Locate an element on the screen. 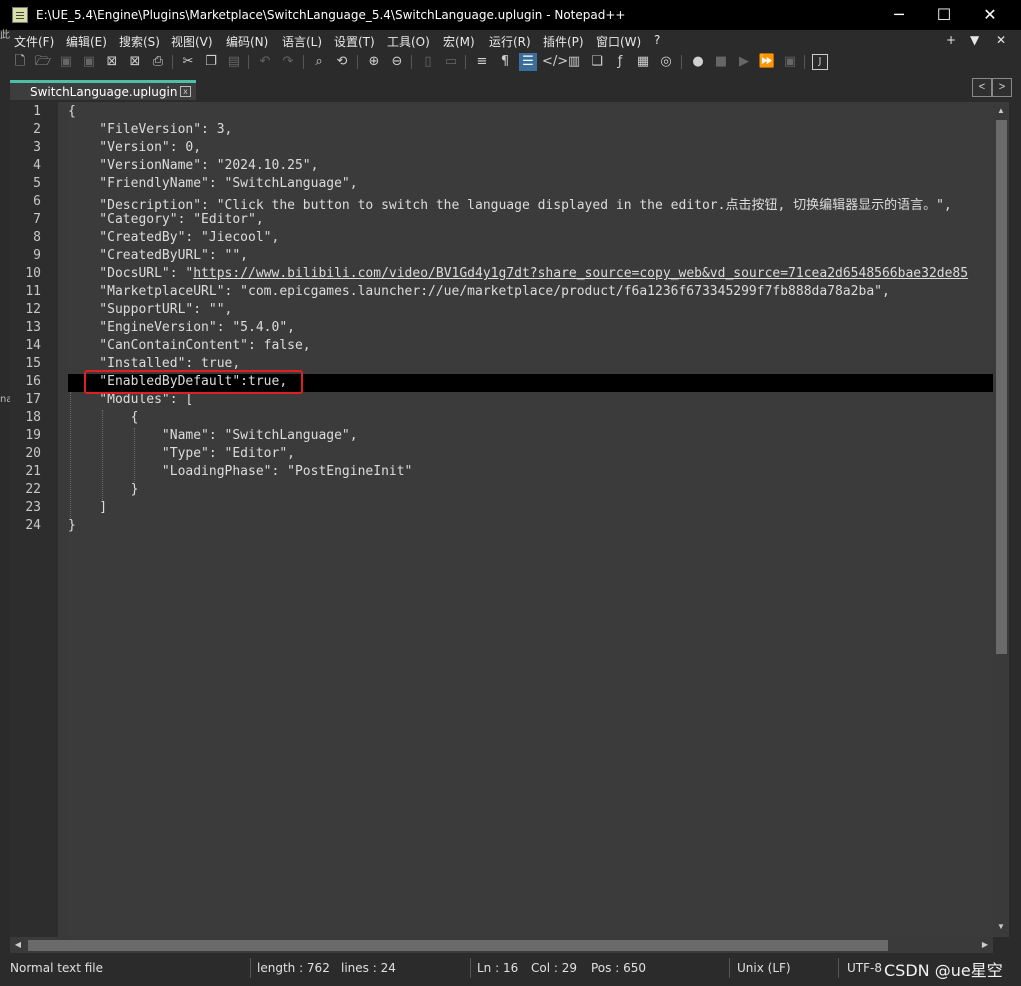  tab-prev-button: < is located at coordinates (982, 87).